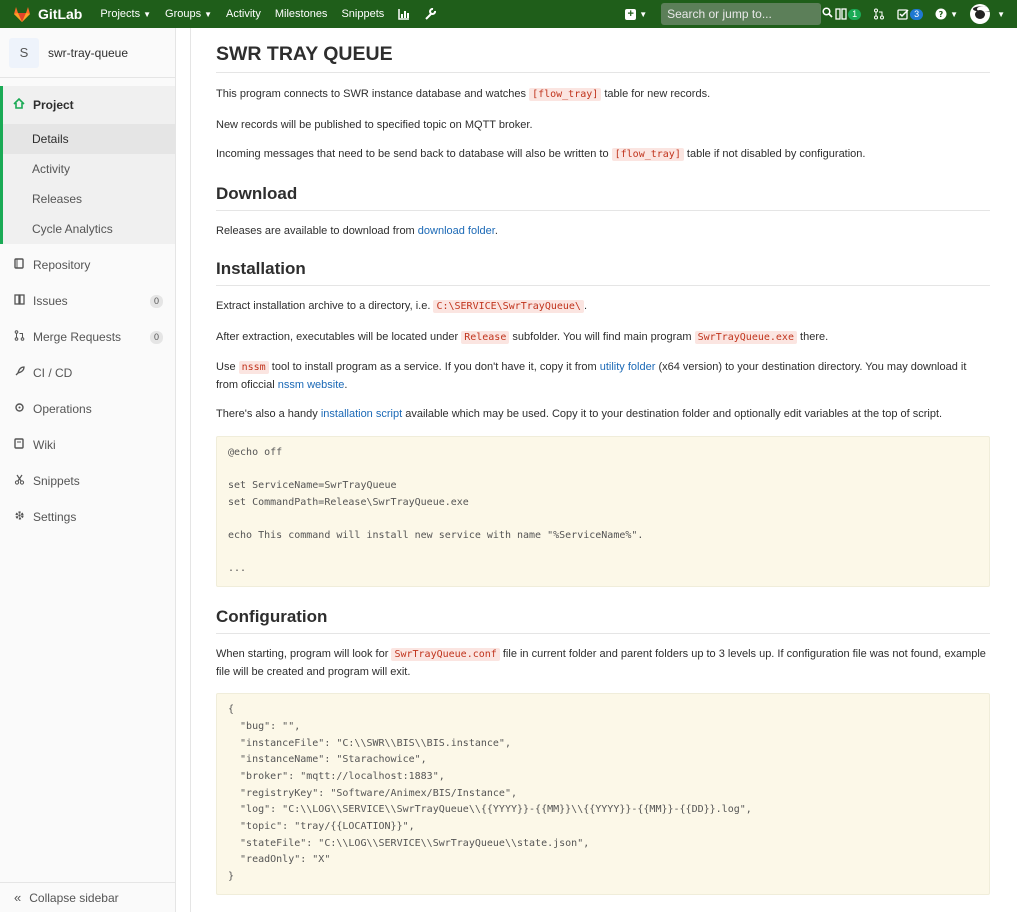 Image resolution: width=1017 pixels, height=912 pixels. I want to click on merge-requests-button, so click(879, 14).